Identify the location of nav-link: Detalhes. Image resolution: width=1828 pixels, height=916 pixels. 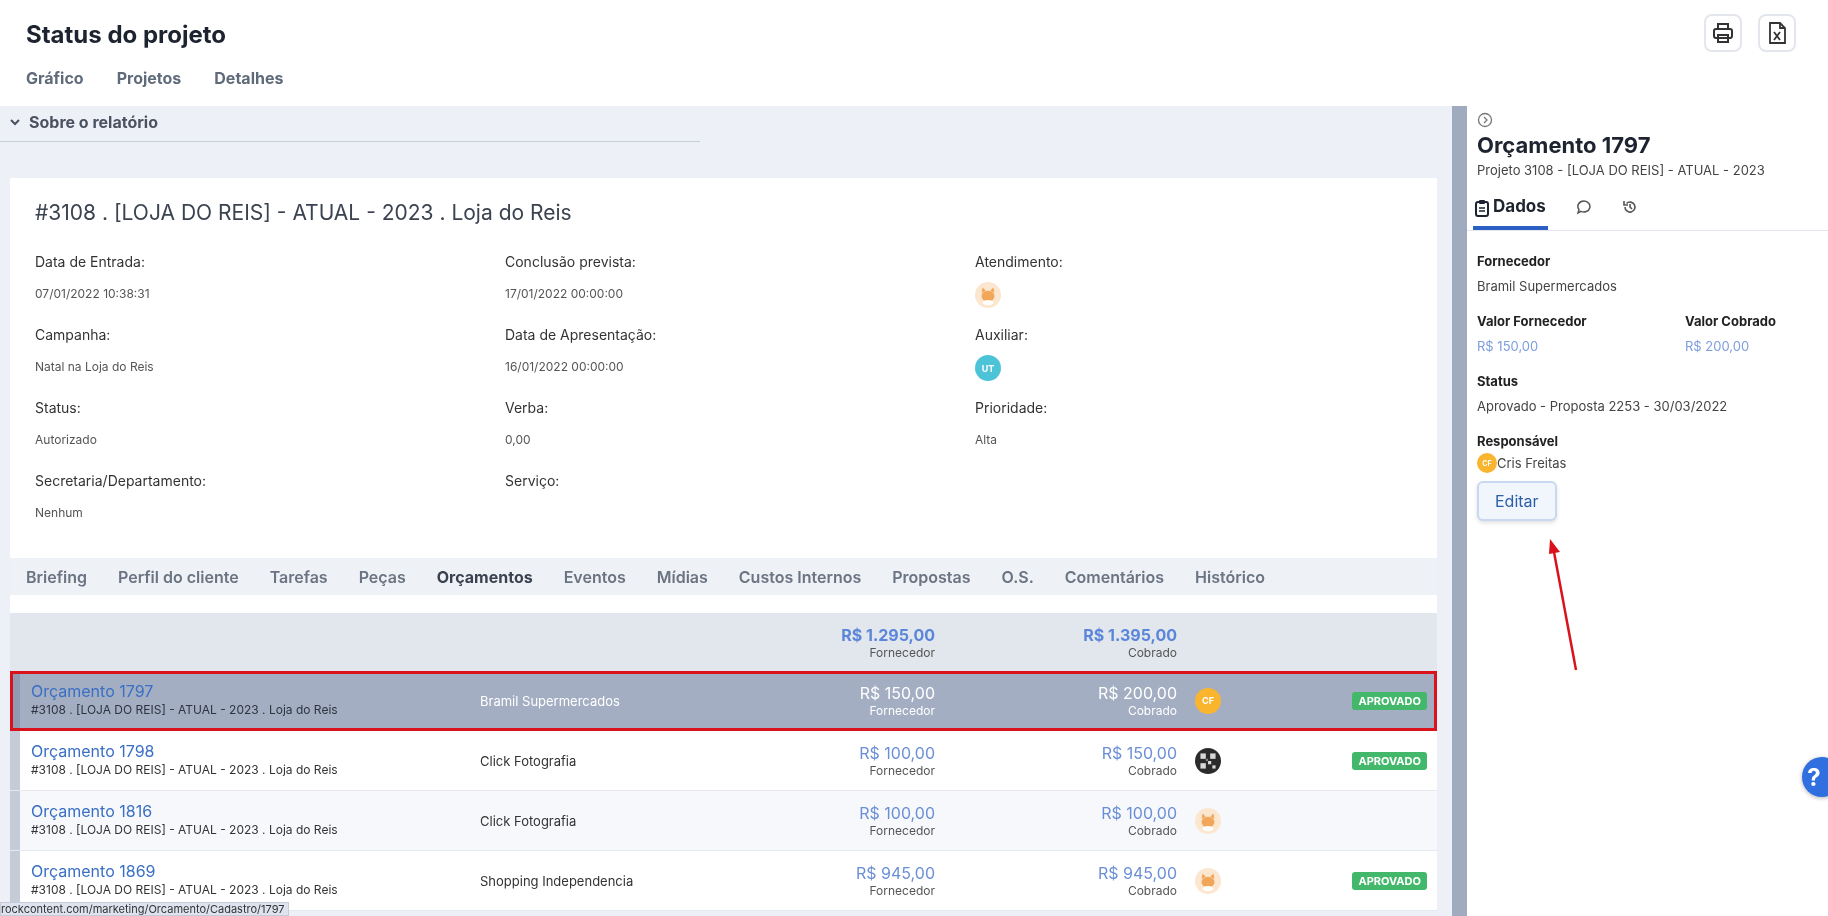
(249, 78).